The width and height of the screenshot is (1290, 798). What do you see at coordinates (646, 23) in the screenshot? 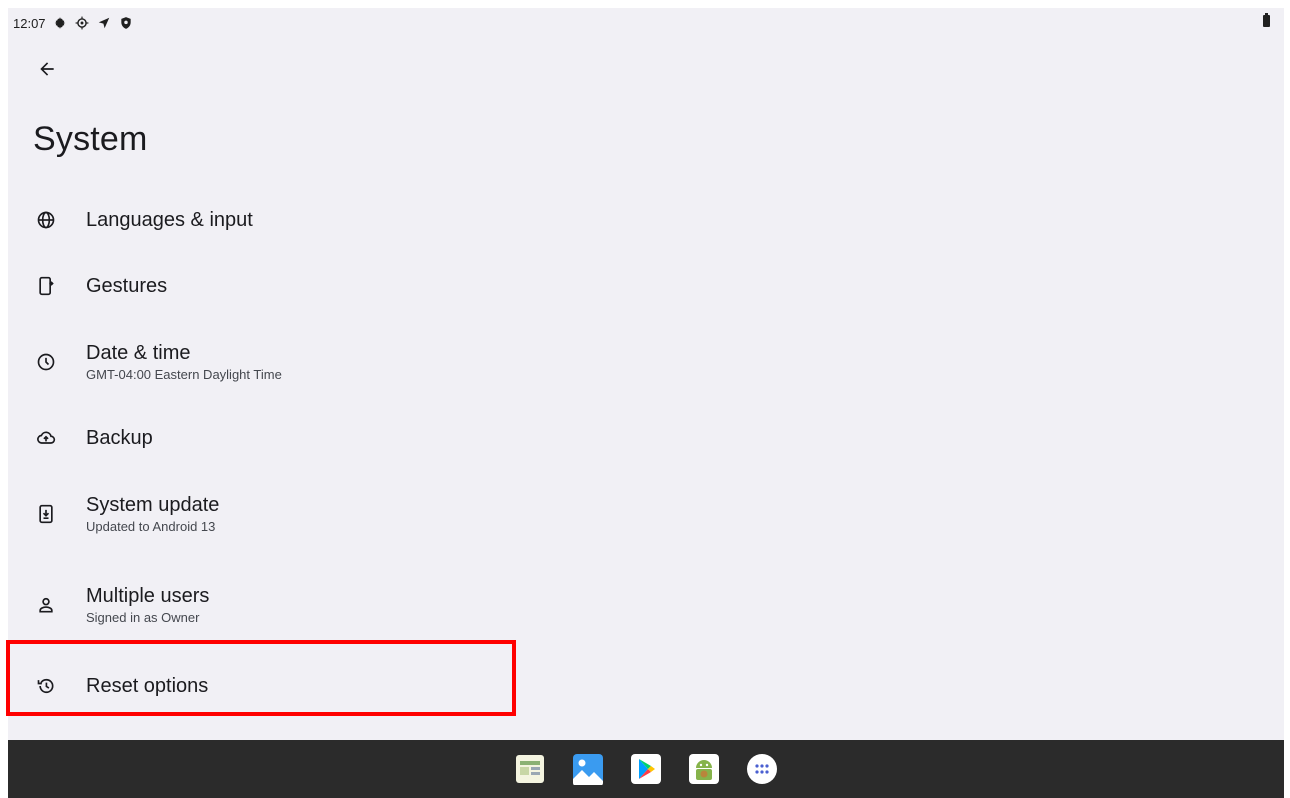
I see `status-bar: 12:07` at bounding box center [646, 23].